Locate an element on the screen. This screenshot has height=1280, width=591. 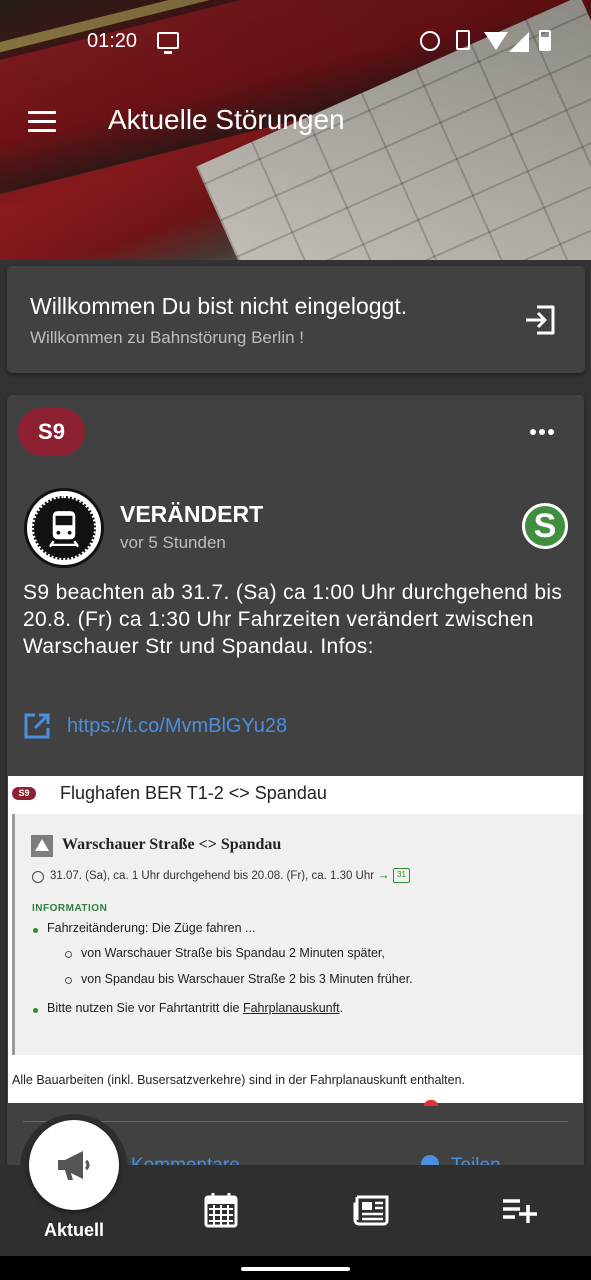
more-horizontal-icon is located at coordinates (542, 431).